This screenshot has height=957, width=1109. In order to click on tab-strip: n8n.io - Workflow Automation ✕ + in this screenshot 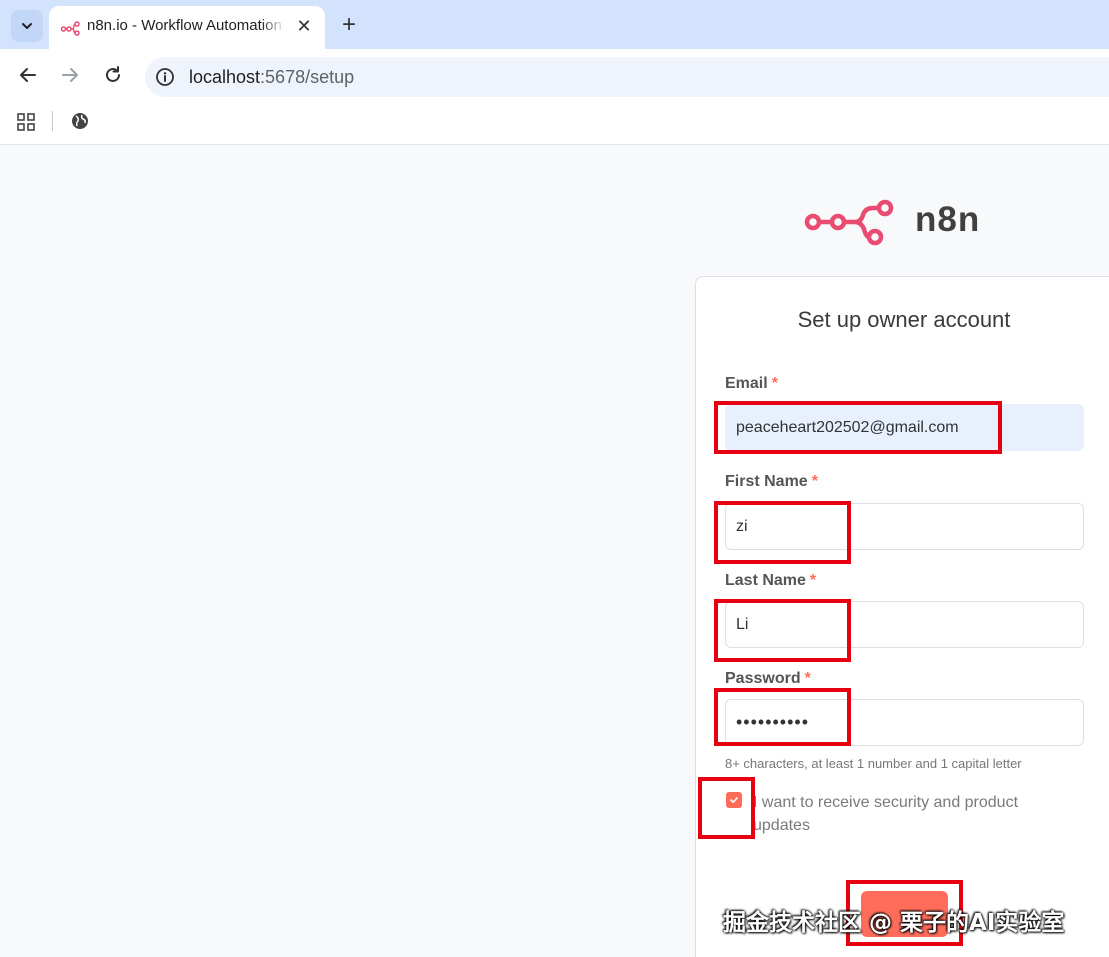, I will do `click(554, 24)`.